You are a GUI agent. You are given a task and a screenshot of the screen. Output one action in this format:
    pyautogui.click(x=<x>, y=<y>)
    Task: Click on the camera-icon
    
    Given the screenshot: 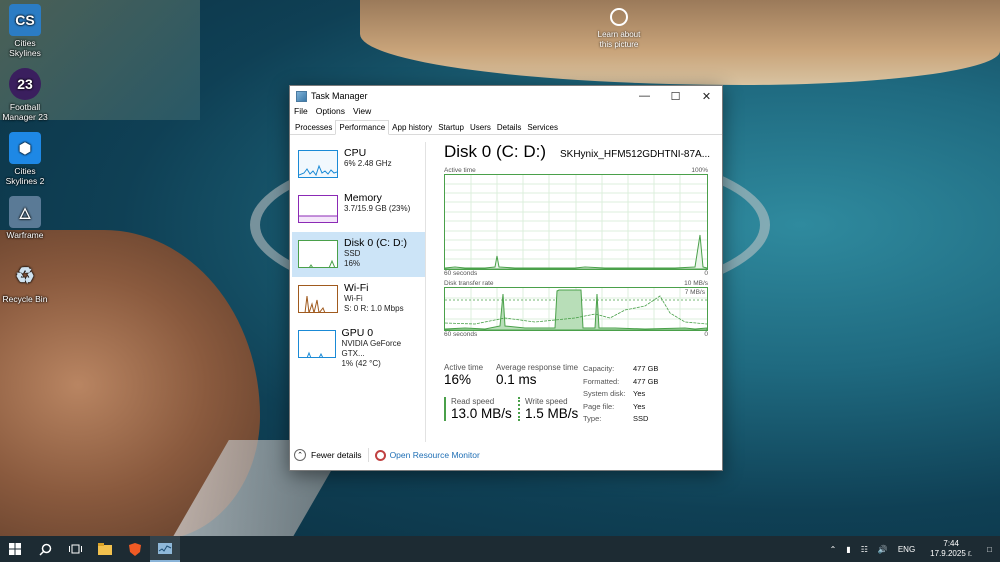 What is the action you would take?
    pyautogui.click(x=619, y=17)
    